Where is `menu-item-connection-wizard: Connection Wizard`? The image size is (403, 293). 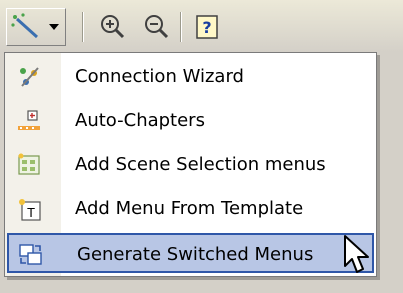
menu-item-connection-wizard: Connection Wizard is located at coordinates (190, 77).